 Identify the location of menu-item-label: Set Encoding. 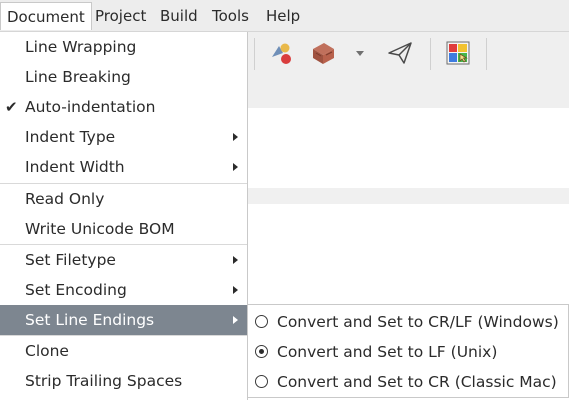
(76, 290).